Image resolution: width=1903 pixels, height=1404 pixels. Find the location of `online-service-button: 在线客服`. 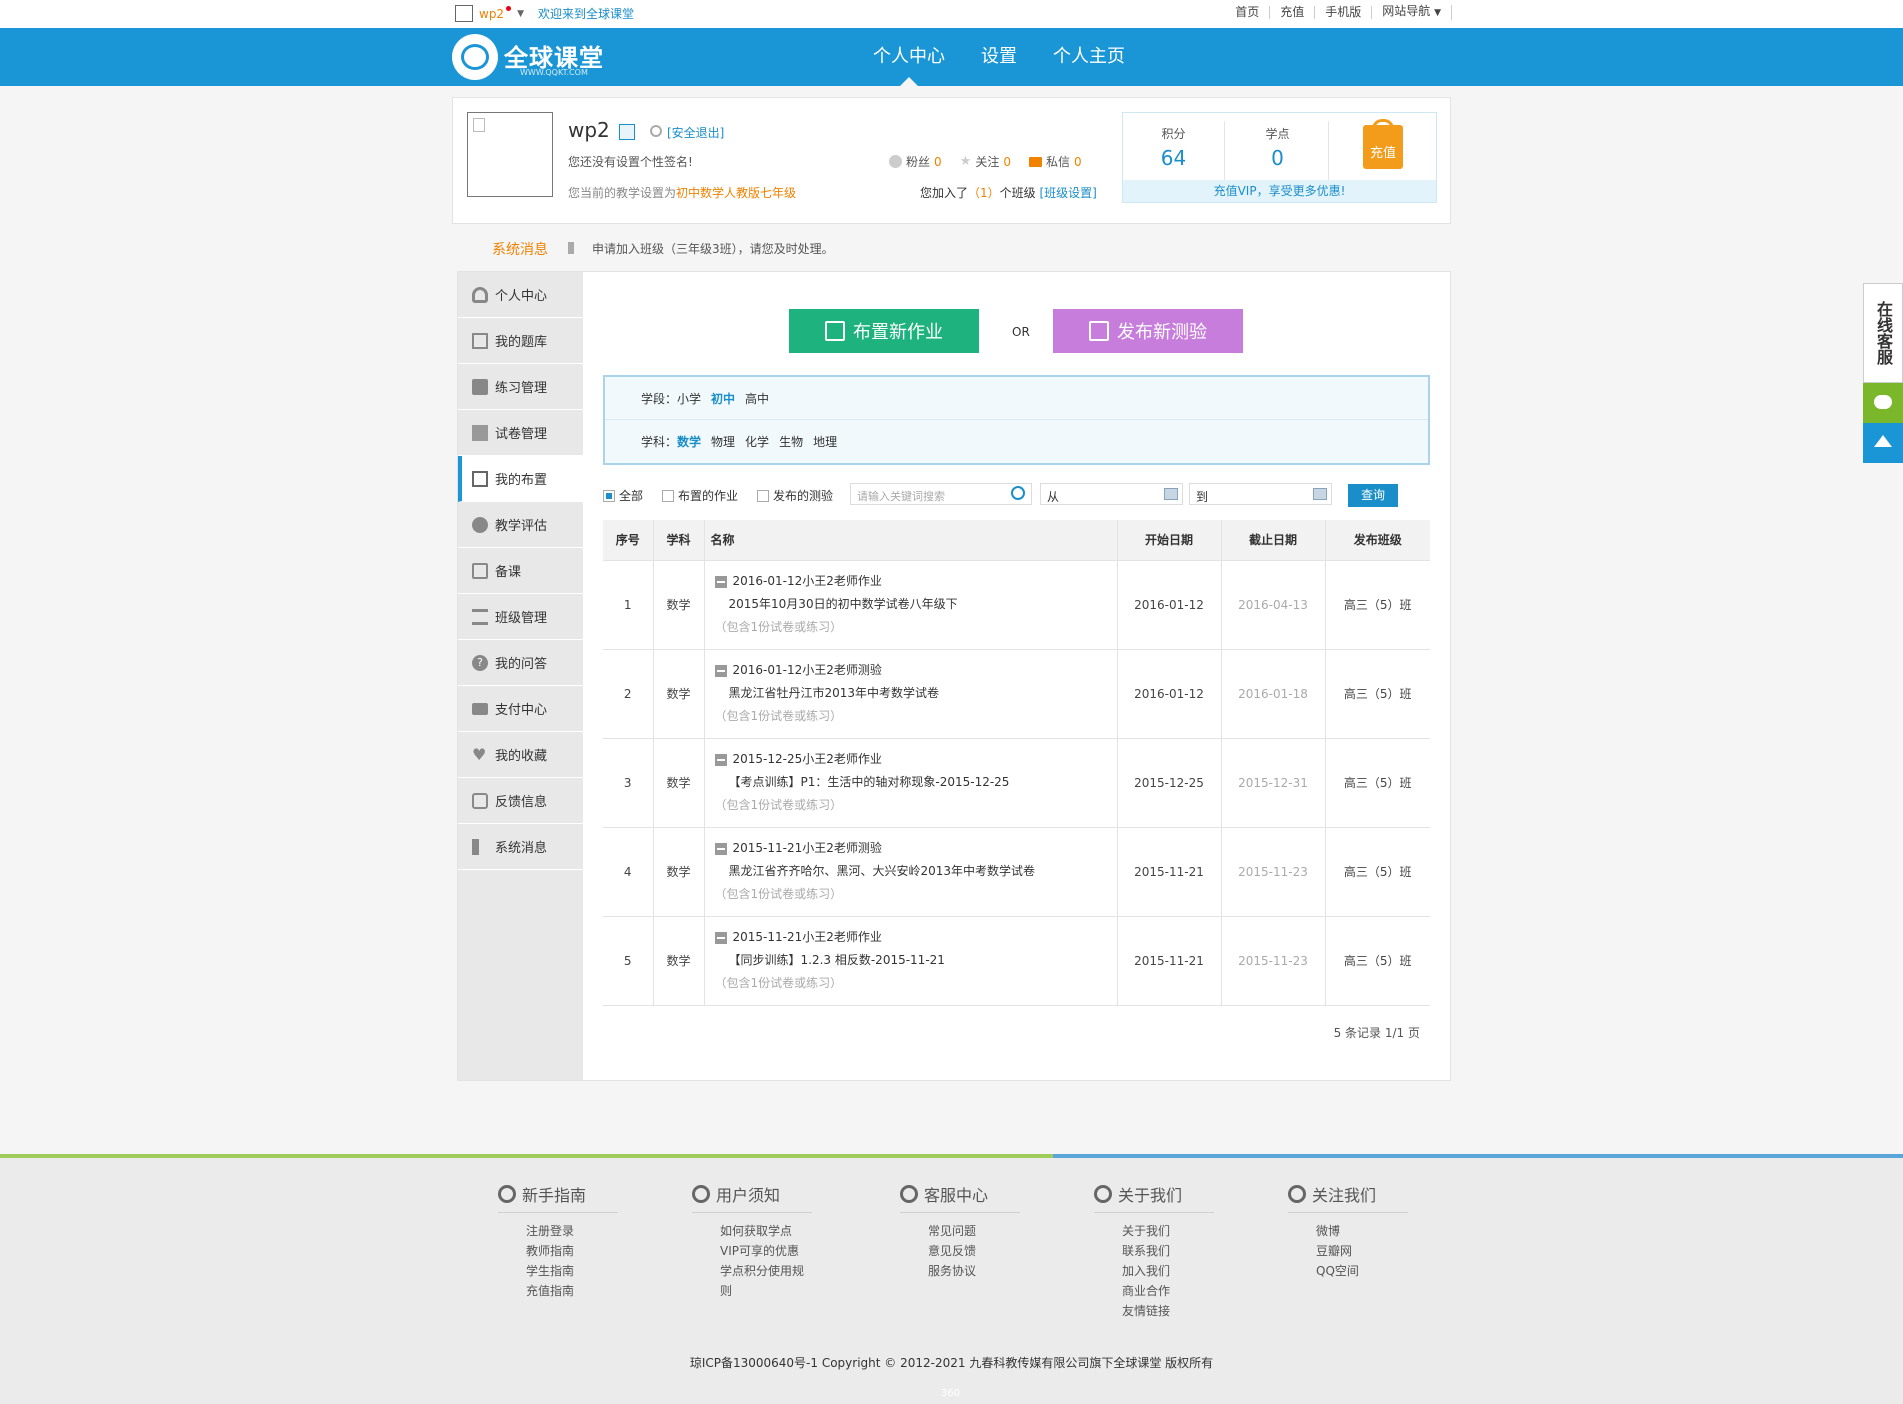

online-service-button: 在线客服 is located at coordinates (1883, 333).